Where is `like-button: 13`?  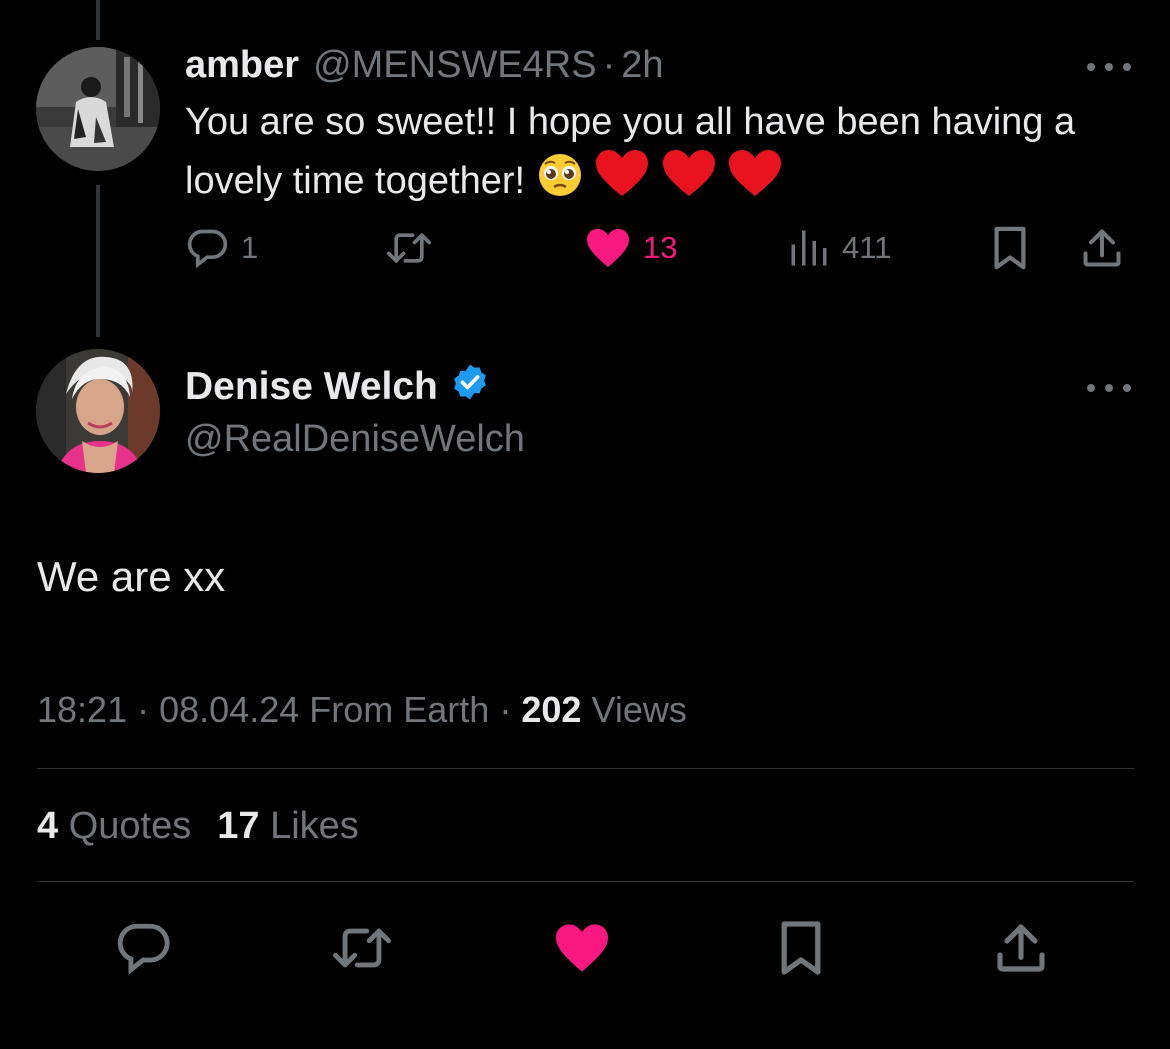
like-button: 13 is located at coordinates (631, 248).